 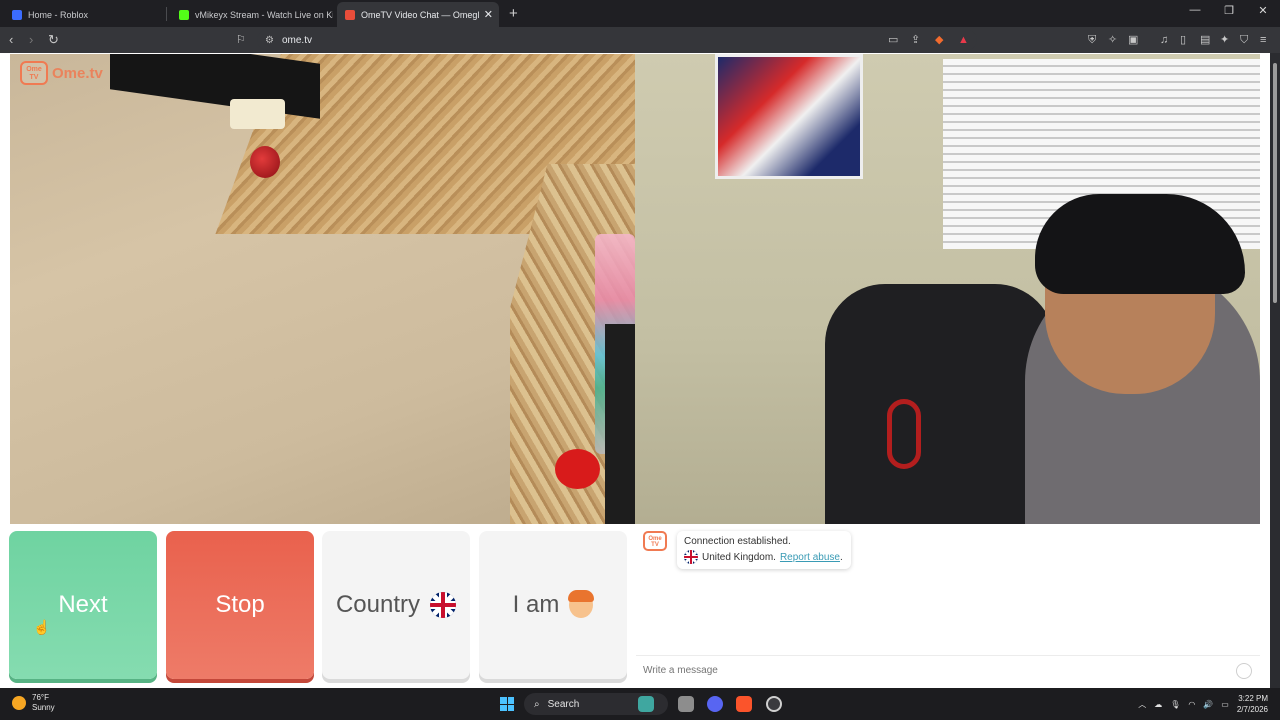 I want to click on connection-status: Connection established., so click(x=737, y=541).